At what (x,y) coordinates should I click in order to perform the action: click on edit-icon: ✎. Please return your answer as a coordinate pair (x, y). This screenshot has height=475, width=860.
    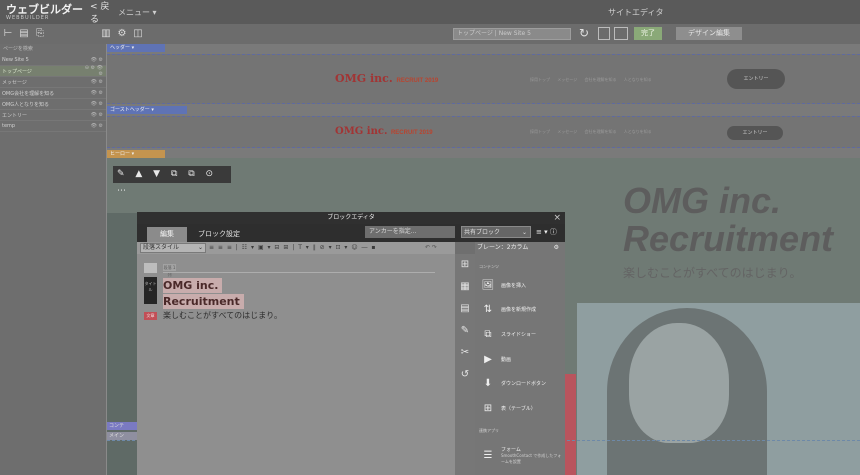
    Looking at the image, I should click on (465, 331).